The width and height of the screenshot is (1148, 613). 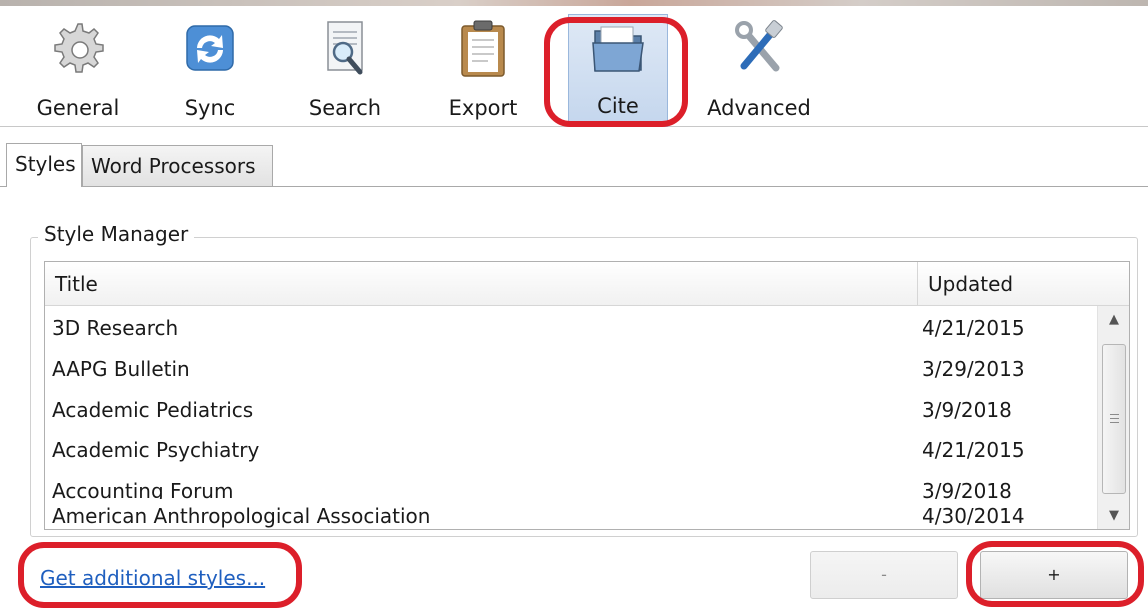 I want to click on toolbar-advanced-label: Advanced, so click(x=759, y=108).